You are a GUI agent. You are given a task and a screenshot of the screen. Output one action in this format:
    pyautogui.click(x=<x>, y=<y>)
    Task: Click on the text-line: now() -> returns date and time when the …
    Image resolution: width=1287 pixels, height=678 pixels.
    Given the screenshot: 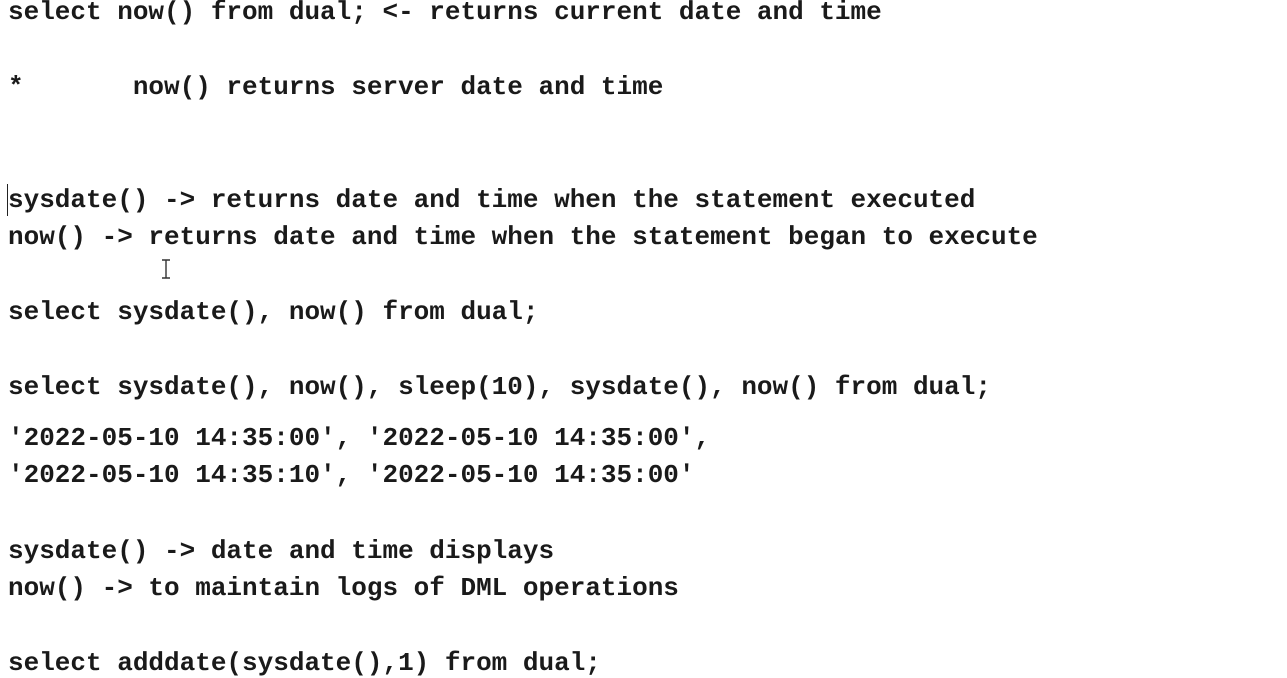 What is the action you would take?
    pyautogui.click(x=523, y=237)
    